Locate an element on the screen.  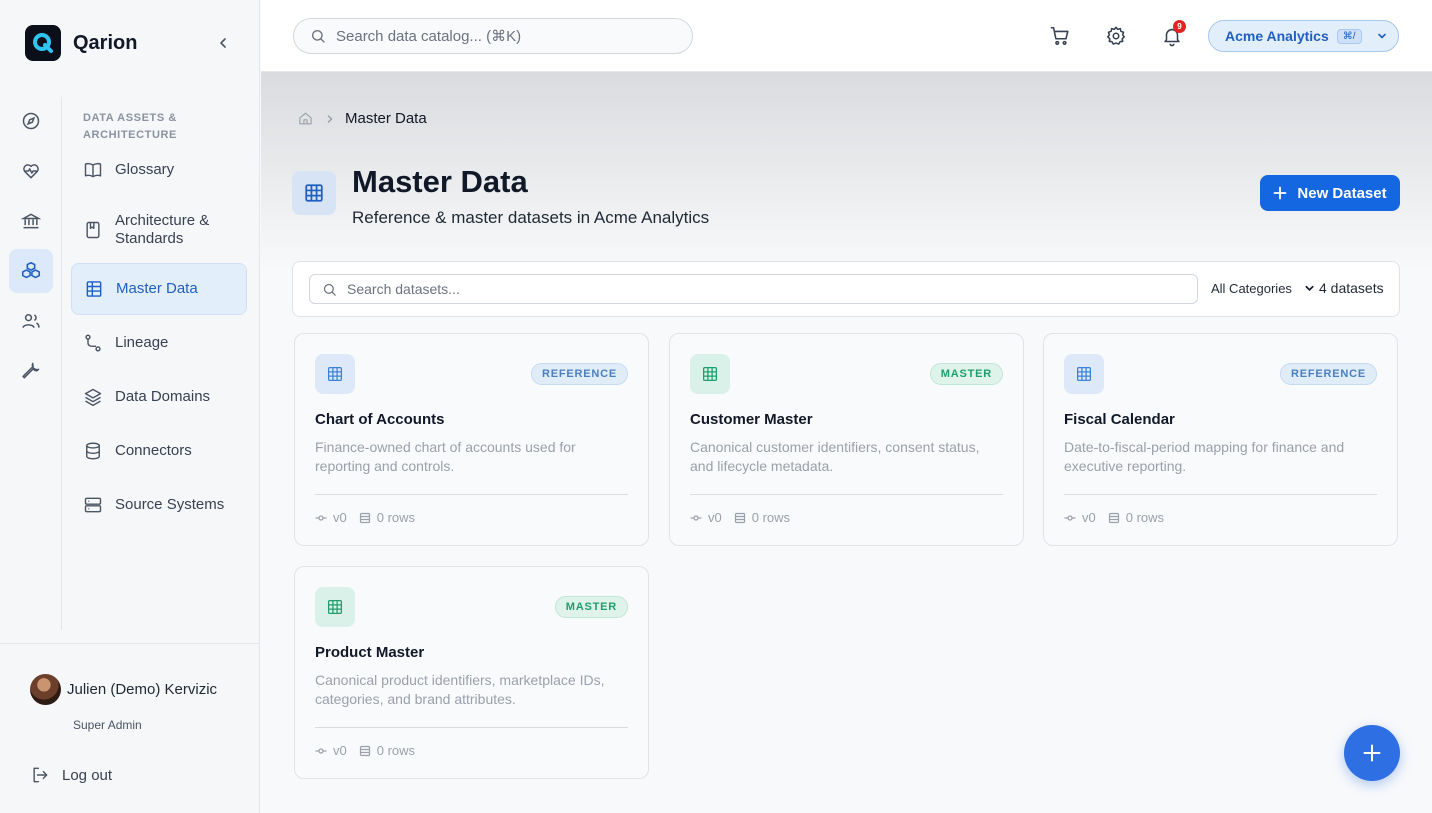
quick-add-button is located at coordinates (1372, 753).